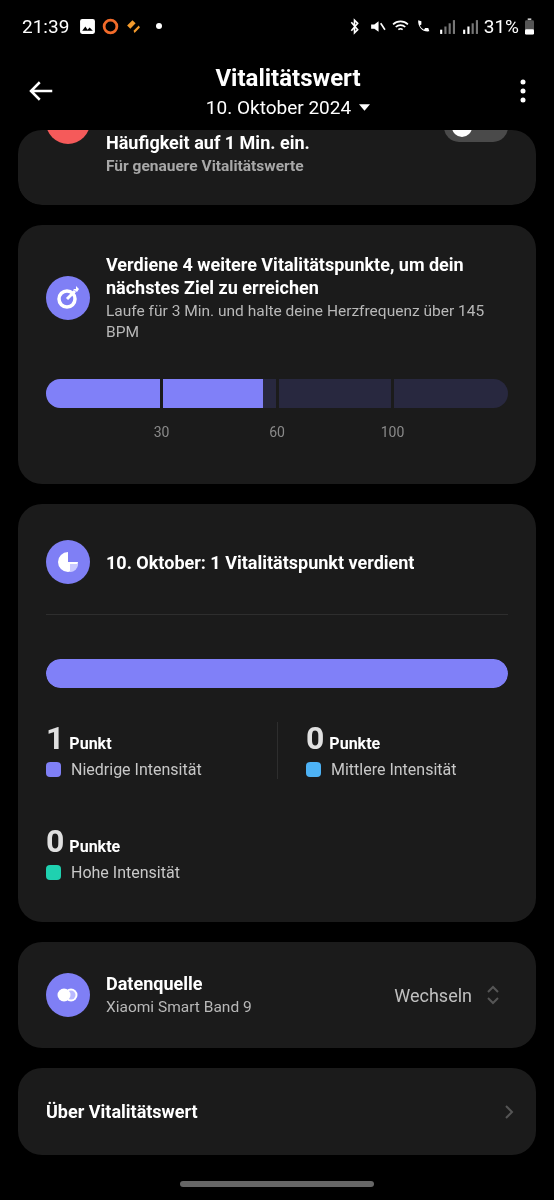 The width and height of the screenshot is (554, 1200). I want to click on chevron-right-icon, so click(509, 1111).